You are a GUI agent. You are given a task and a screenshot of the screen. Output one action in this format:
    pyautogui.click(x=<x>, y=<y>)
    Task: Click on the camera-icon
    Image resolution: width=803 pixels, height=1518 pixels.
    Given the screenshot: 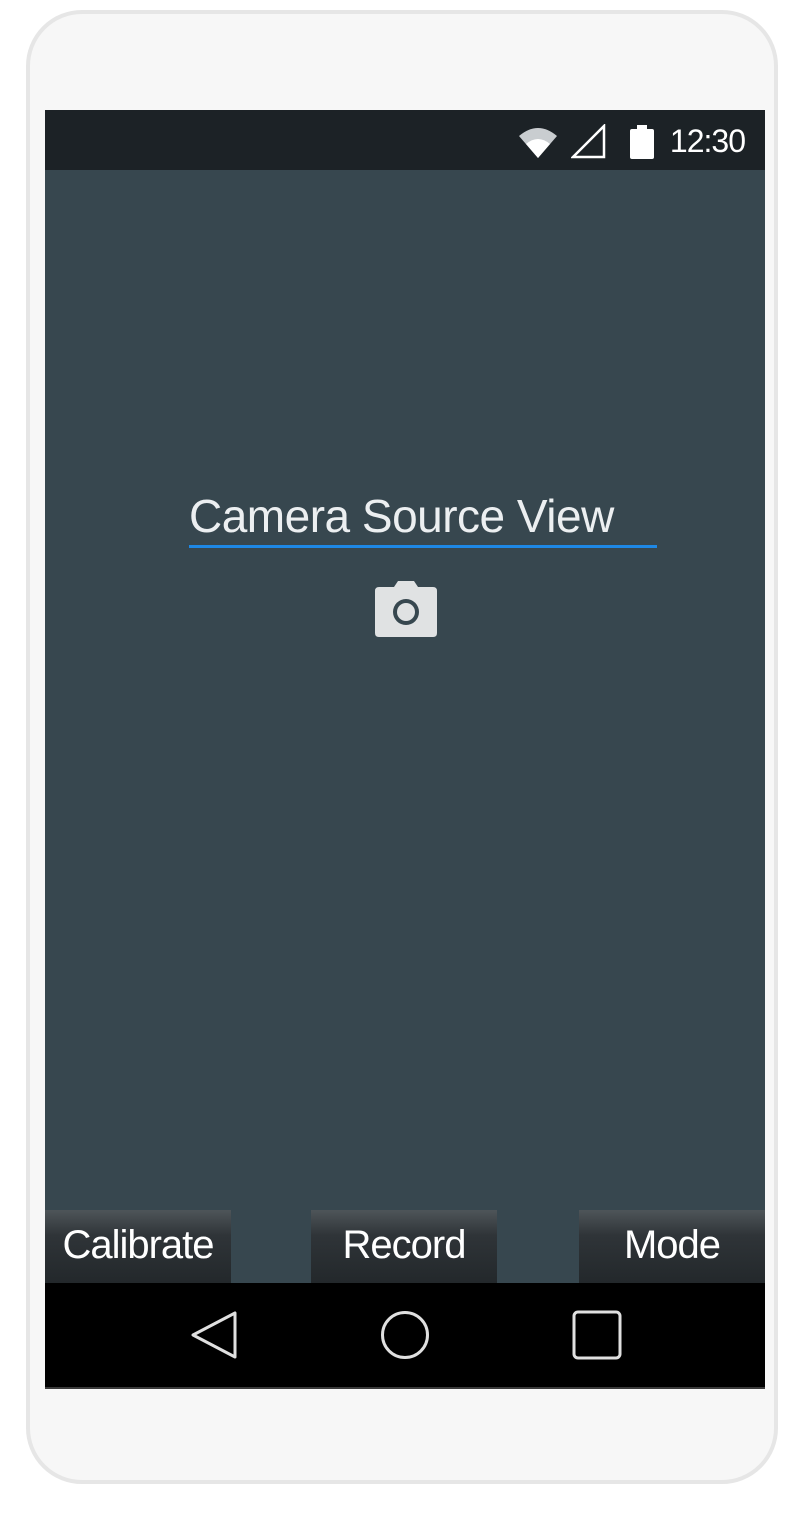 What is the action you would take?
    pyautogui.click(x=406, y=611)
    